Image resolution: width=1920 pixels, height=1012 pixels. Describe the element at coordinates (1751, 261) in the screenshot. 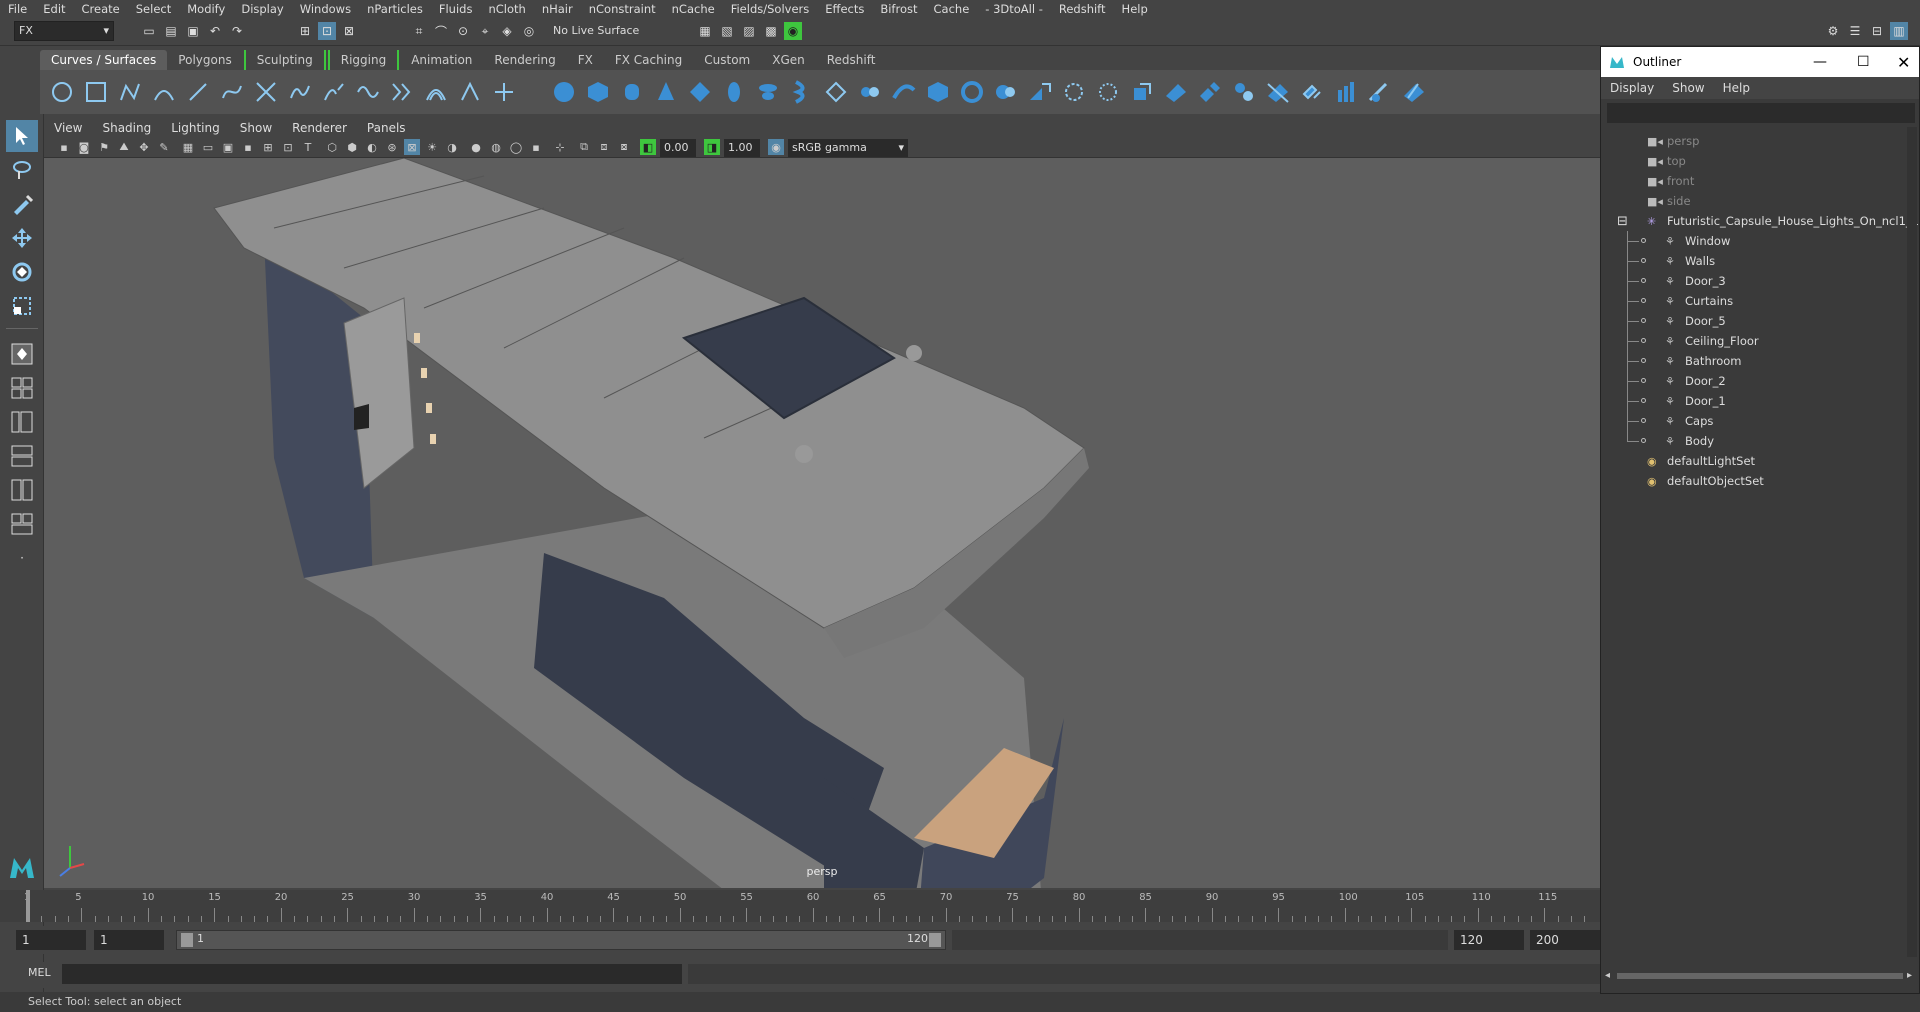

I see `outliner-item-walls: ⚘ Walls` at that location.